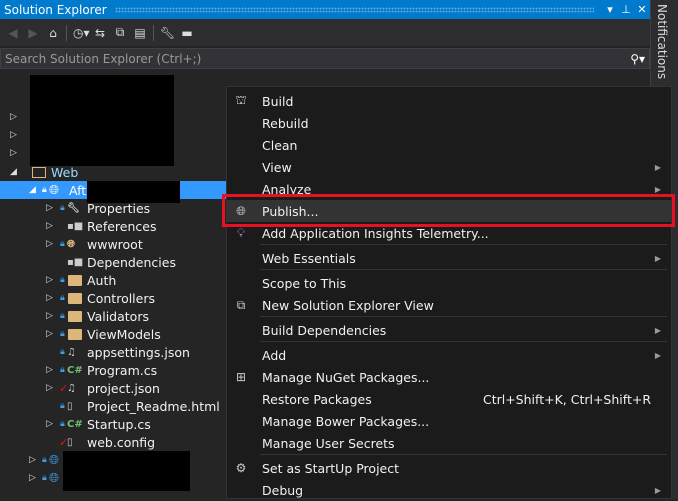  I want to click on pin-icon: ⊥, so click(626, 9).